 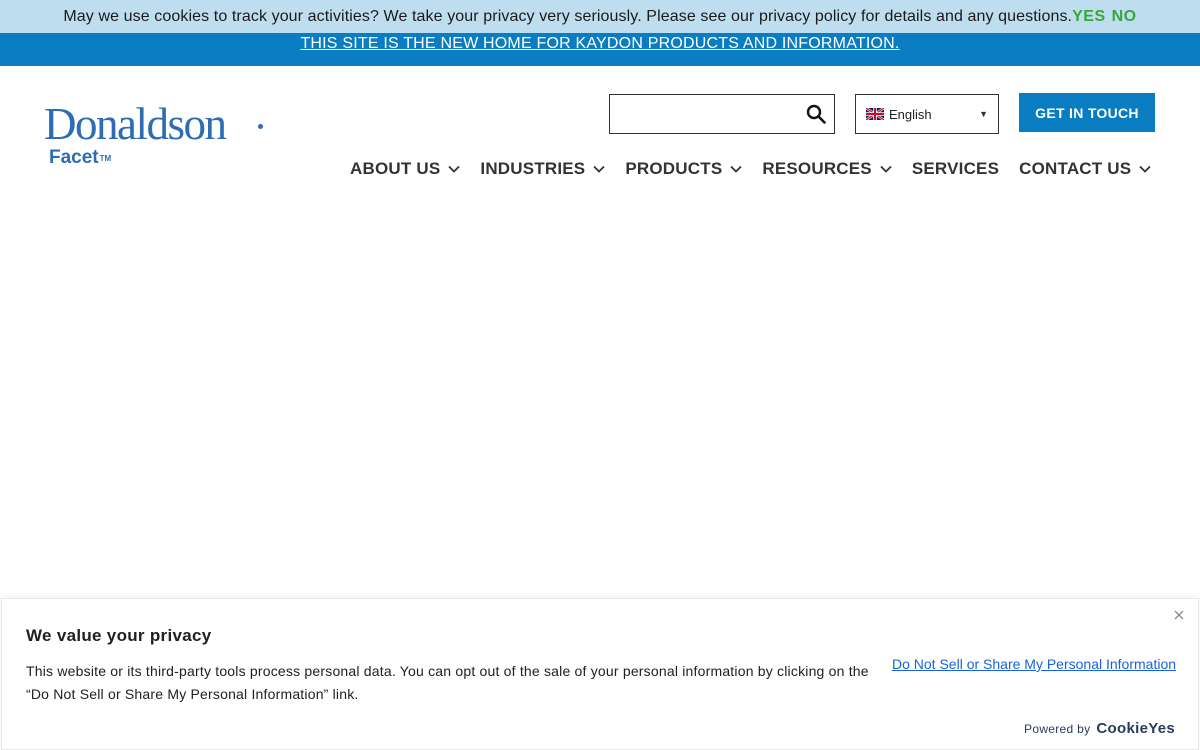 I want to click on powered-by-label: Powered by, so click(x=1057, y=728).